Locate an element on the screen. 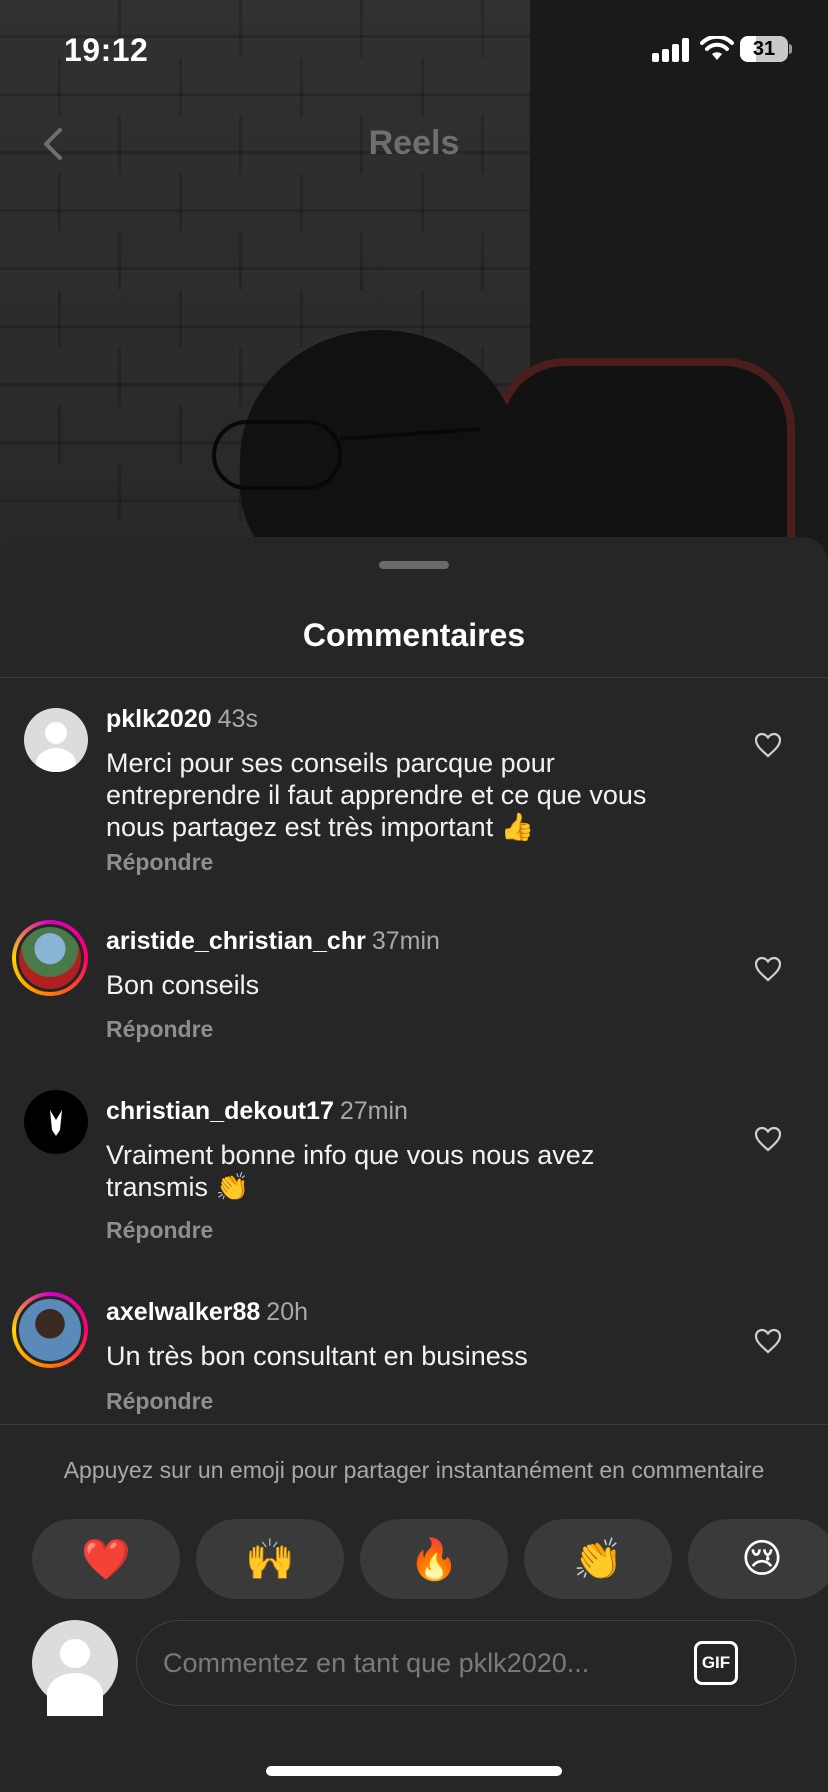  emoji-quick-reactions: ❤️ 🙌 🔥 👏 😢 is located at coordinates (430, 1559).